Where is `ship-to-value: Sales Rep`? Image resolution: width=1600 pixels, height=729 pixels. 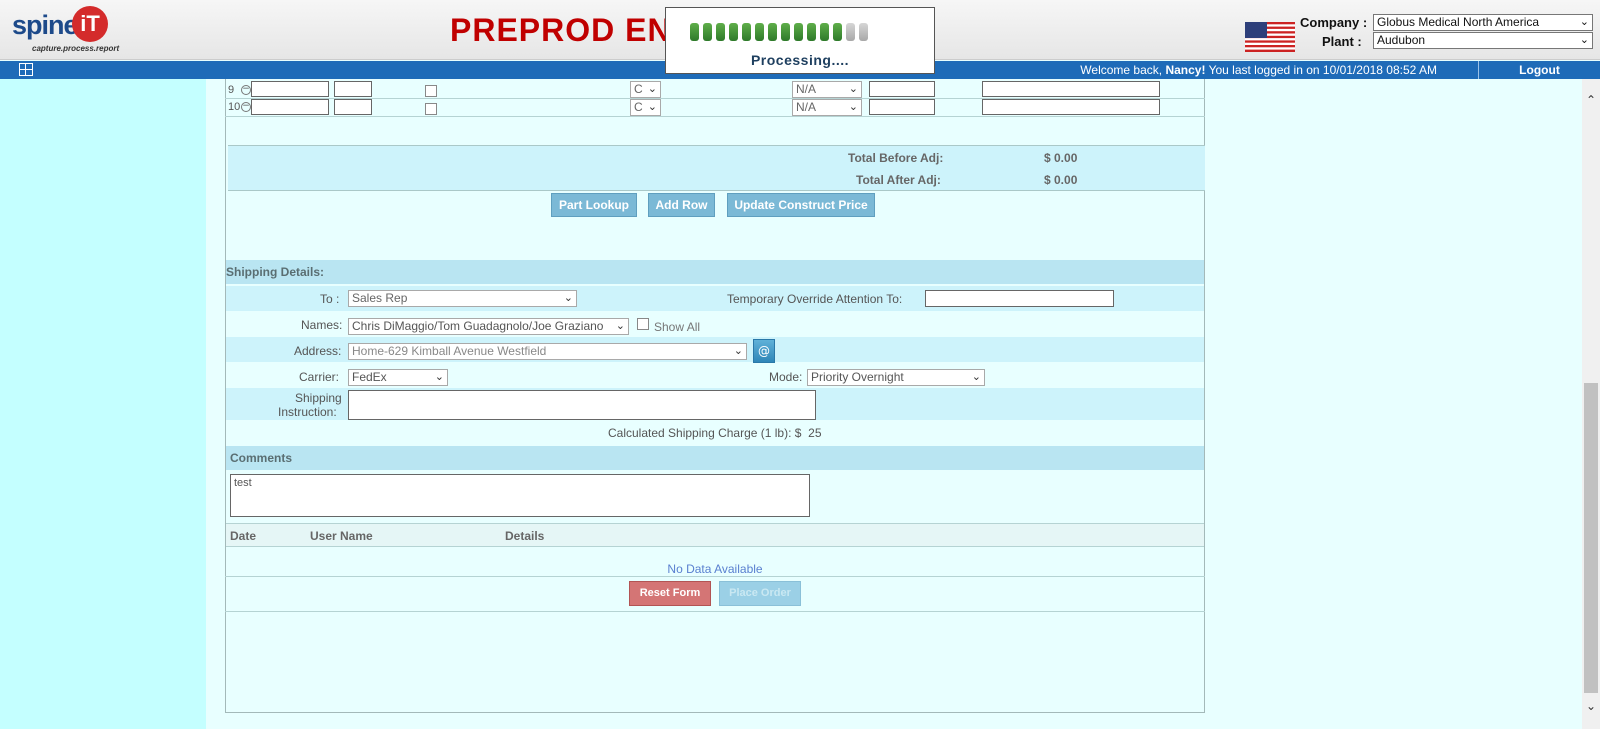 ship-to-value: Sales Rep is located at coordinates (380, 298).